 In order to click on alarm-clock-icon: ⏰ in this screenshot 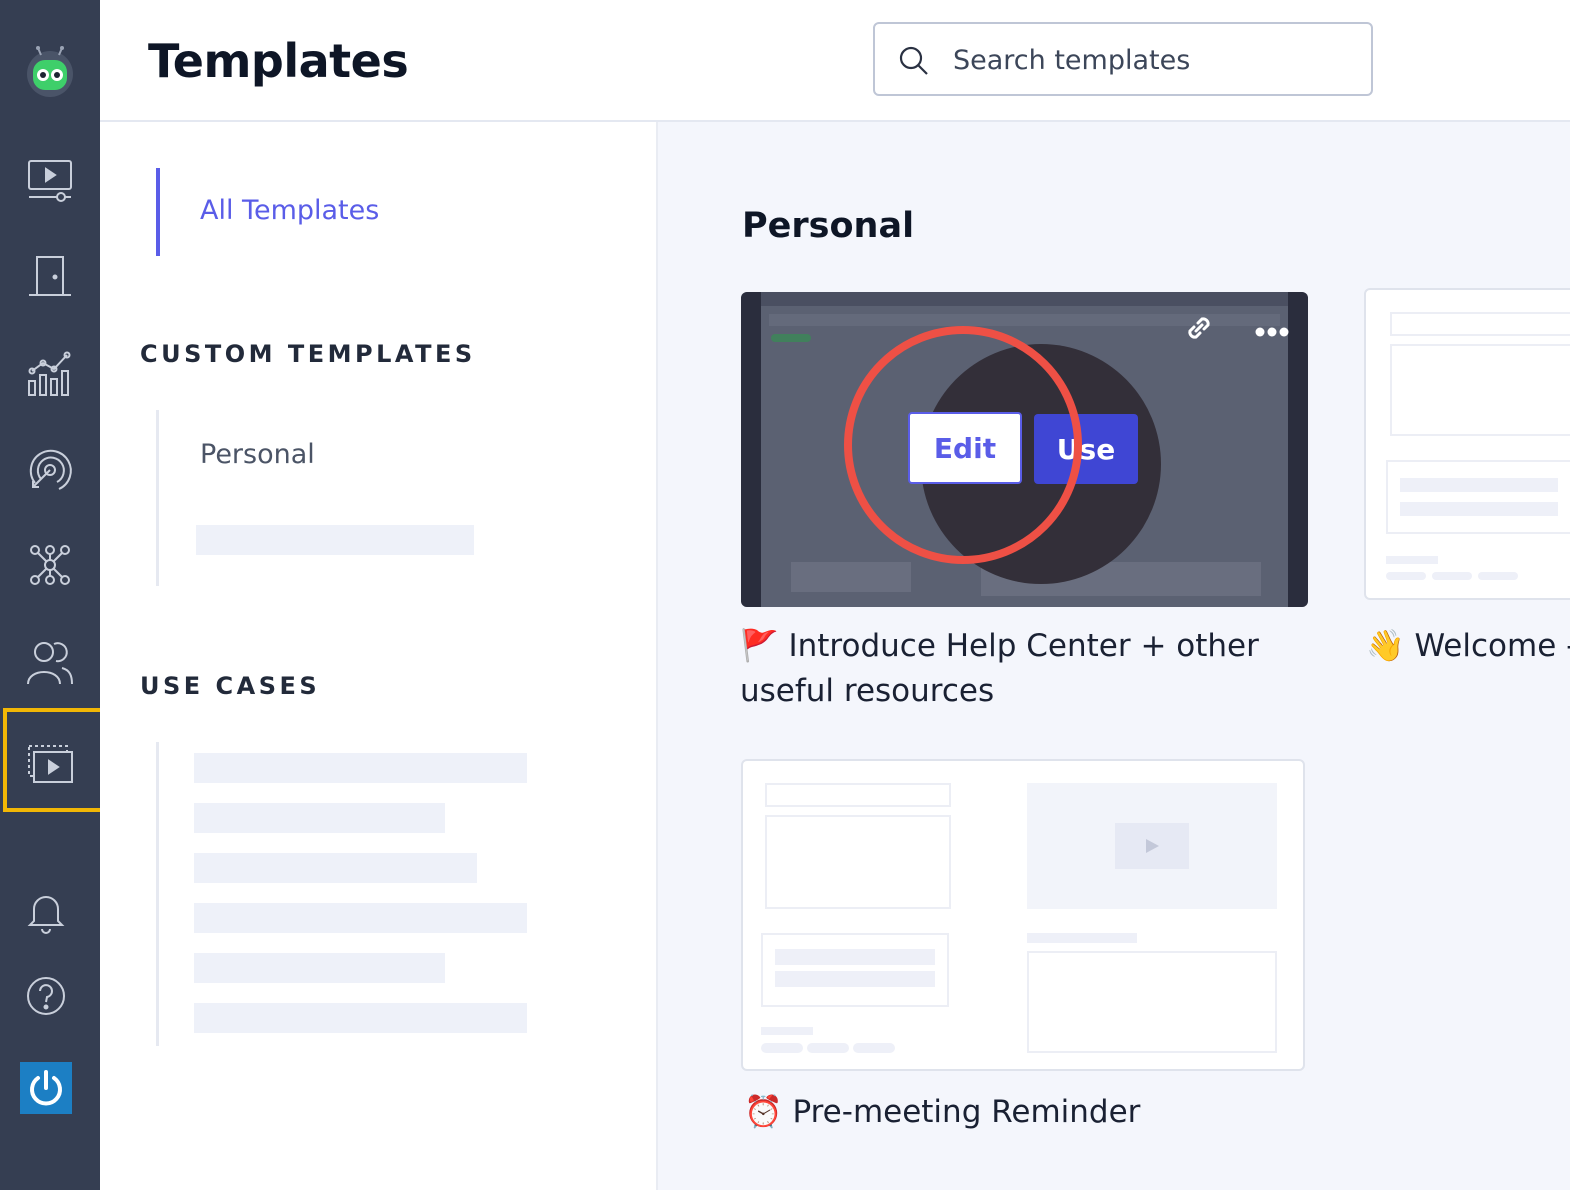, I will do `click(763, 1112)`.